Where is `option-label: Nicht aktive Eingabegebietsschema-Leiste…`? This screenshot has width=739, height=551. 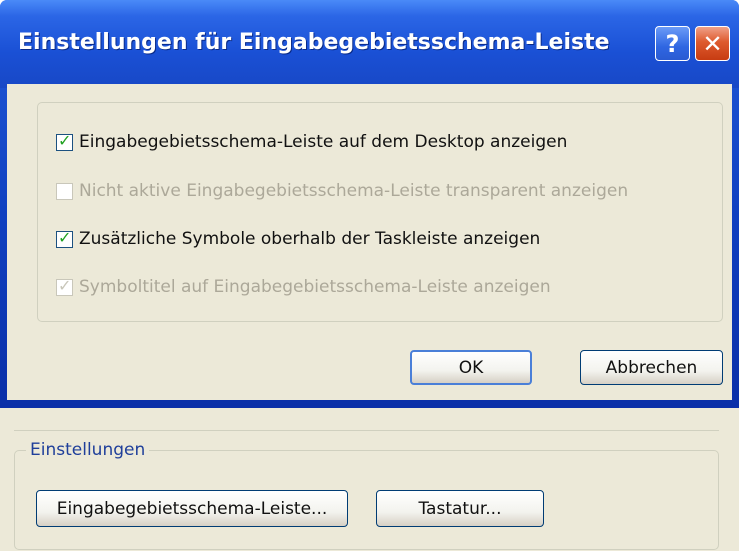
option-label: Nicht aktive Eingabegebietsschema-Leiste… is located at coordinates (354, 191).